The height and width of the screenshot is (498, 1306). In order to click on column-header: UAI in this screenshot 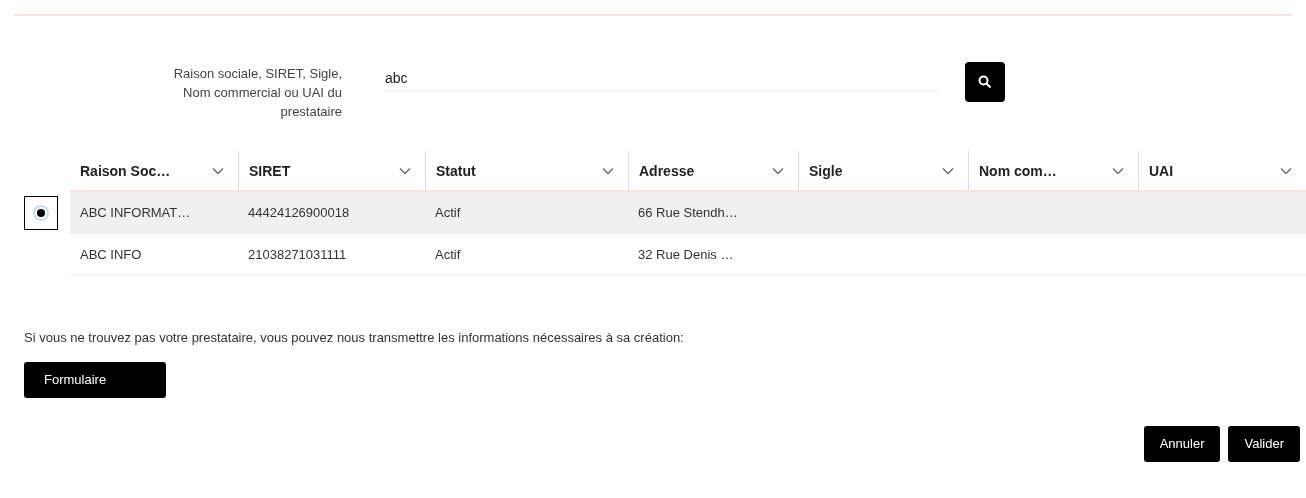, I will do `click(1161, 171)`.